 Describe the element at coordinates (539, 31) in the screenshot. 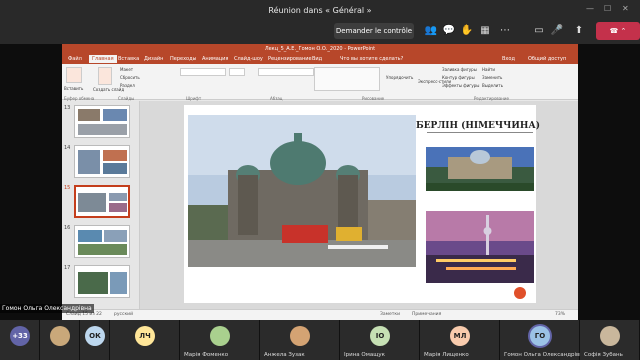

I see `camera-off-icon: ▭` at that location.